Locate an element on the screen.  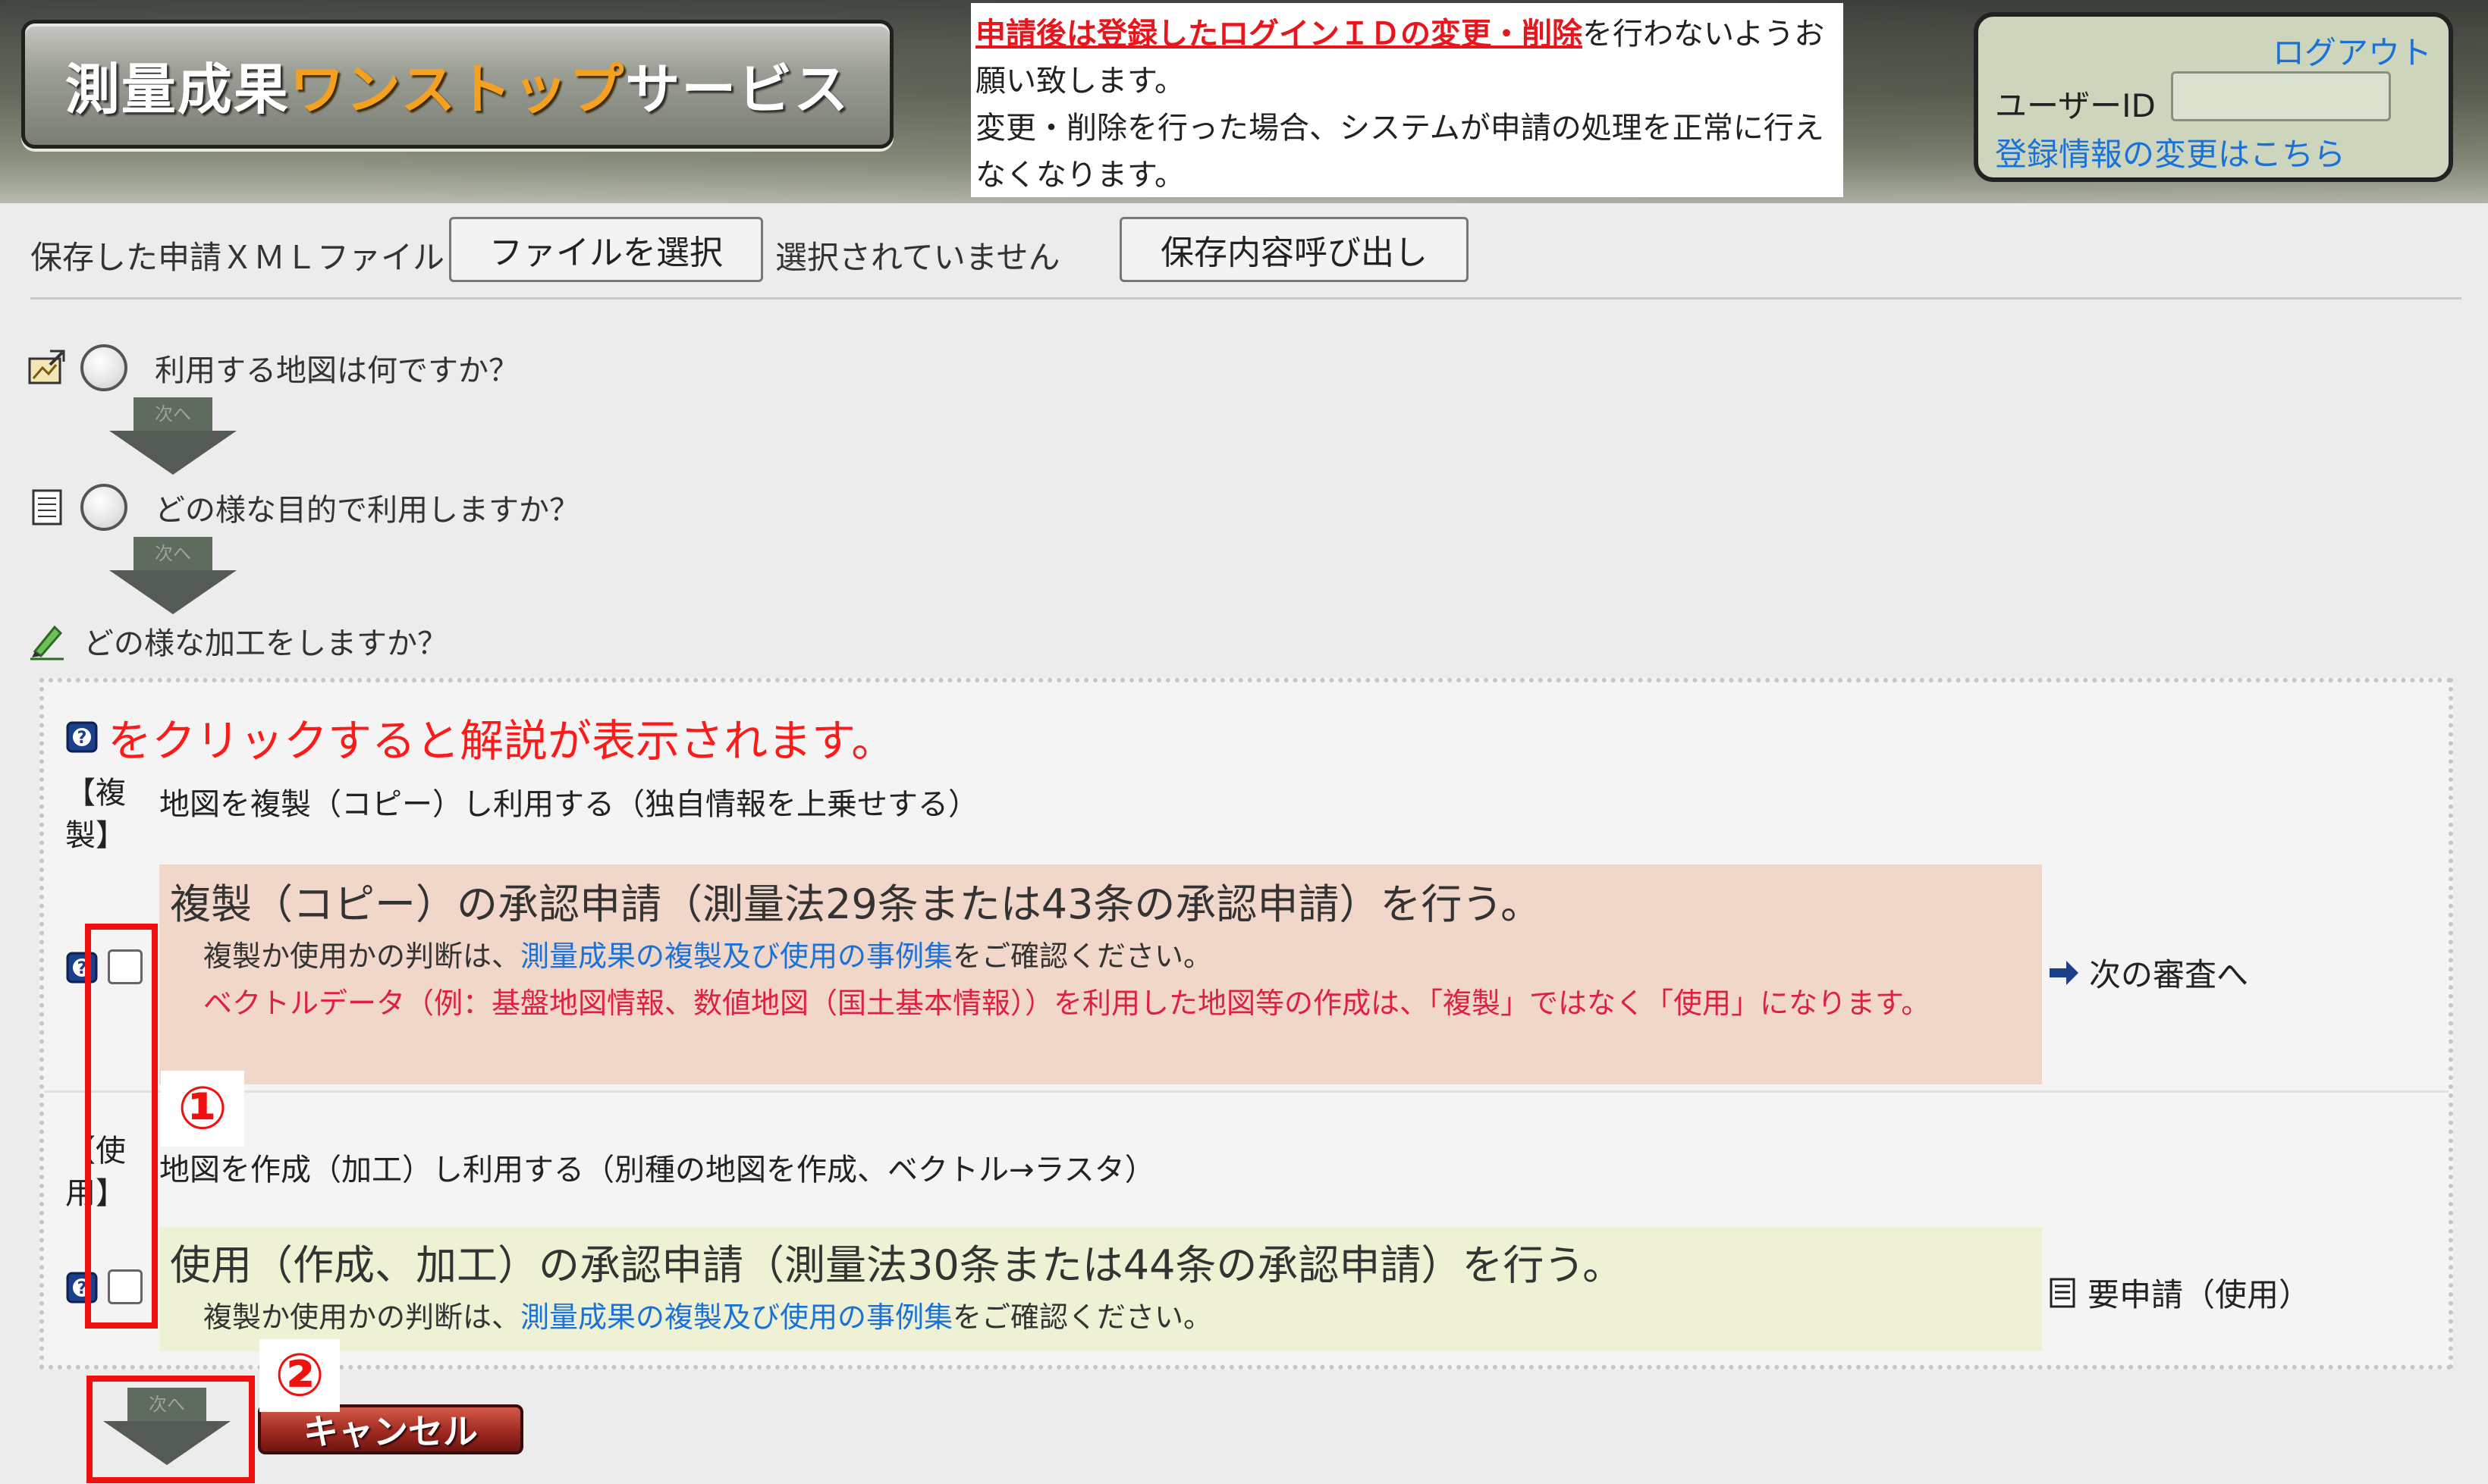
load-saved-button: 保存内容呼び出し is located at coordinates (1294, 250).